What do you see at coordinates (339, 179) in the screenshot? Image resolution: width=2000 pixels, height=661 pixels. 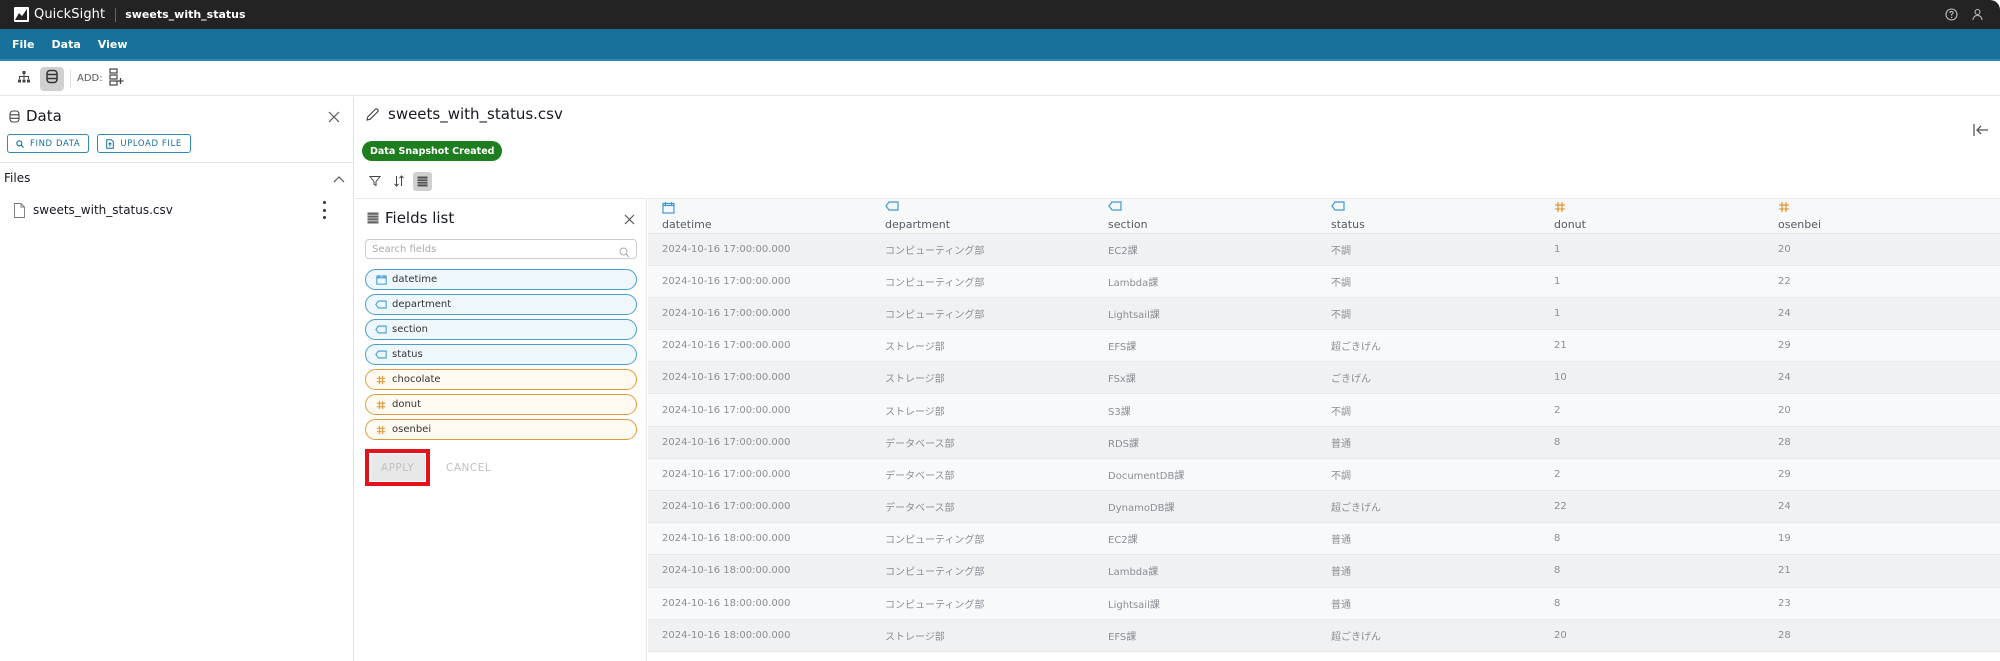 I see `chevron-up-icon` at bounding box center [339, 179].